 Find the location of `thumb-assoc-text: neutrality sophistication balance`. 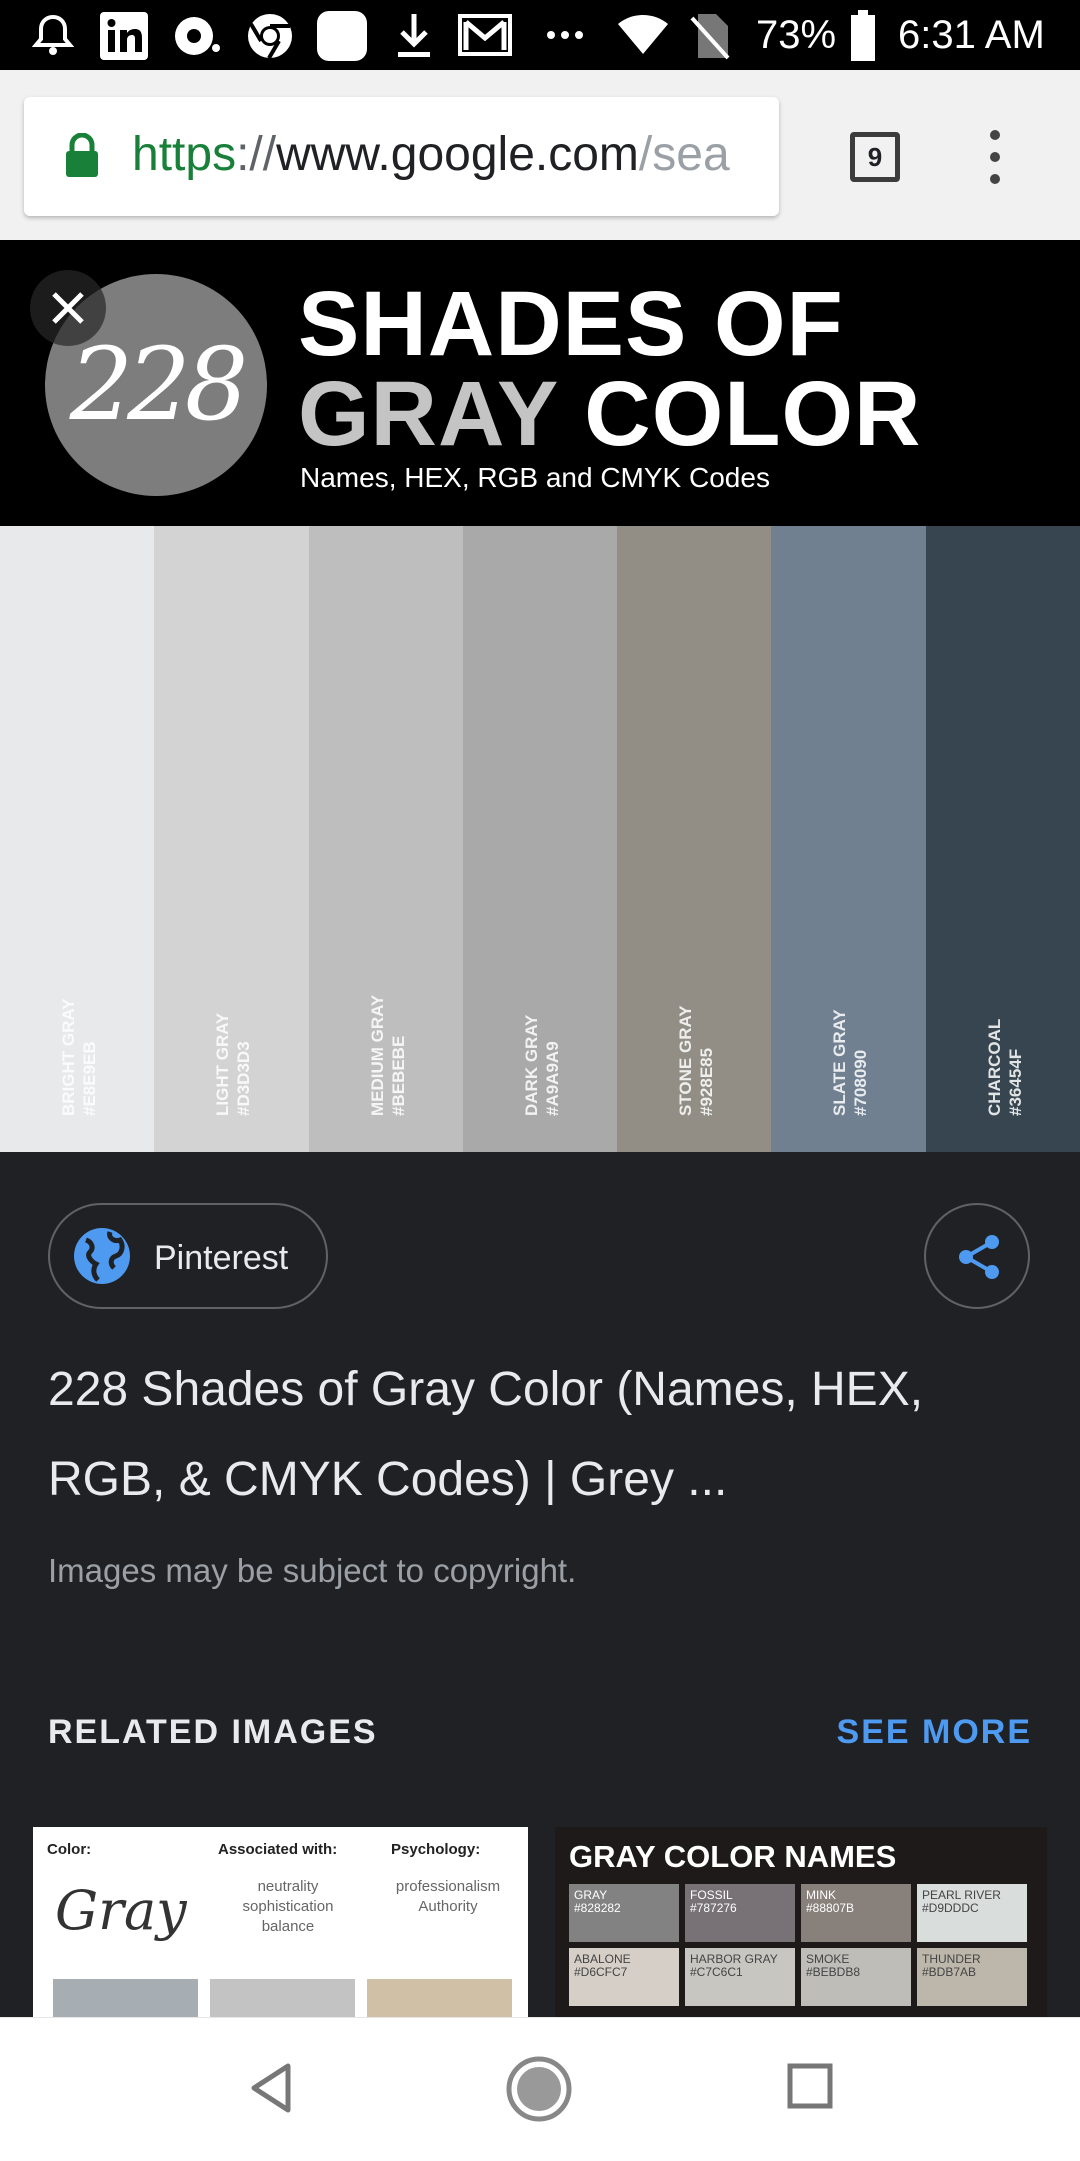

thumb-assoc-text: neutrality sophistication balance is located at coordinates (288, 1906).